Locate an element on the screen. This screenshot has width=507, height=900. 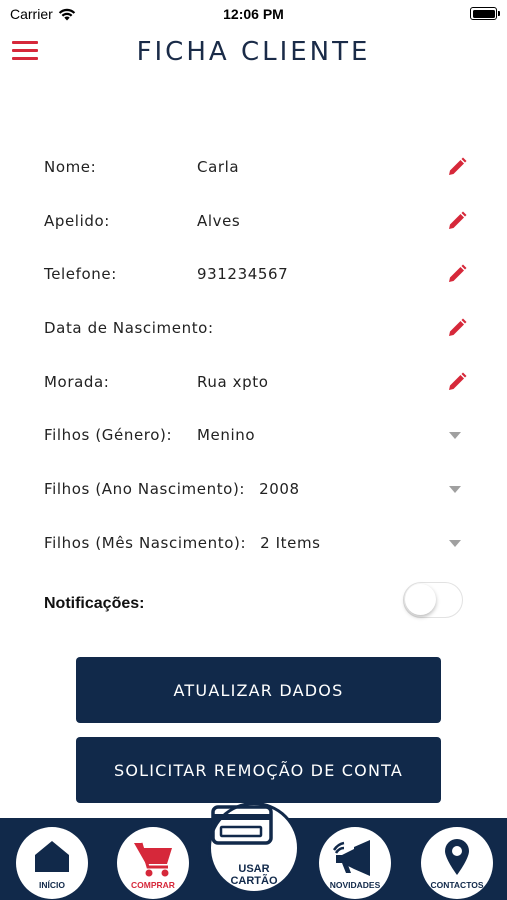
home-icon is located at coordinates (52, 856).